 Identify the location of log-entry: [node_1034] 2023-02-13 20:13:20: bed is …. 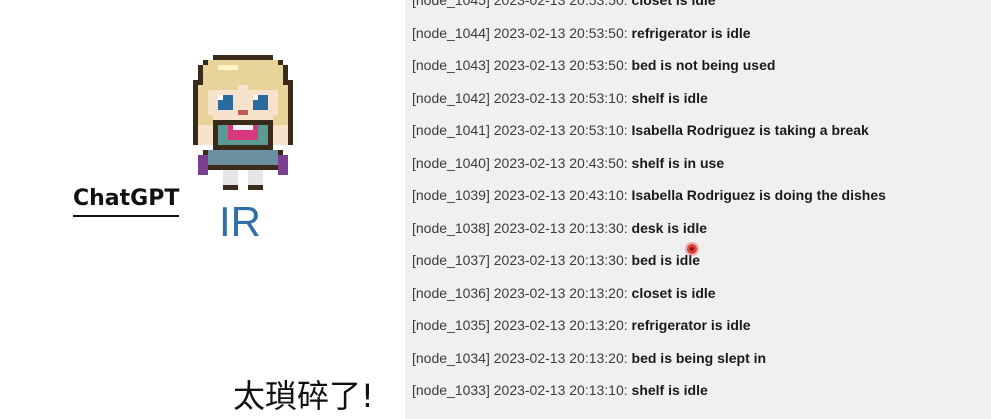
(698, 358).